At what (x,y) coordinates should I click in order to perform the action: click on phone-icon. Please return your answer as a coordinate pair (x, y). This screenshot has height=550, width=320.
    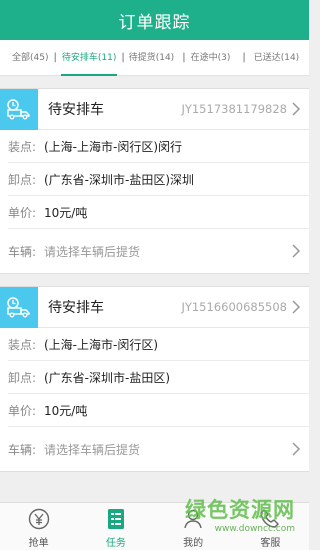
    Looking at the image, I should click on (270, 519).